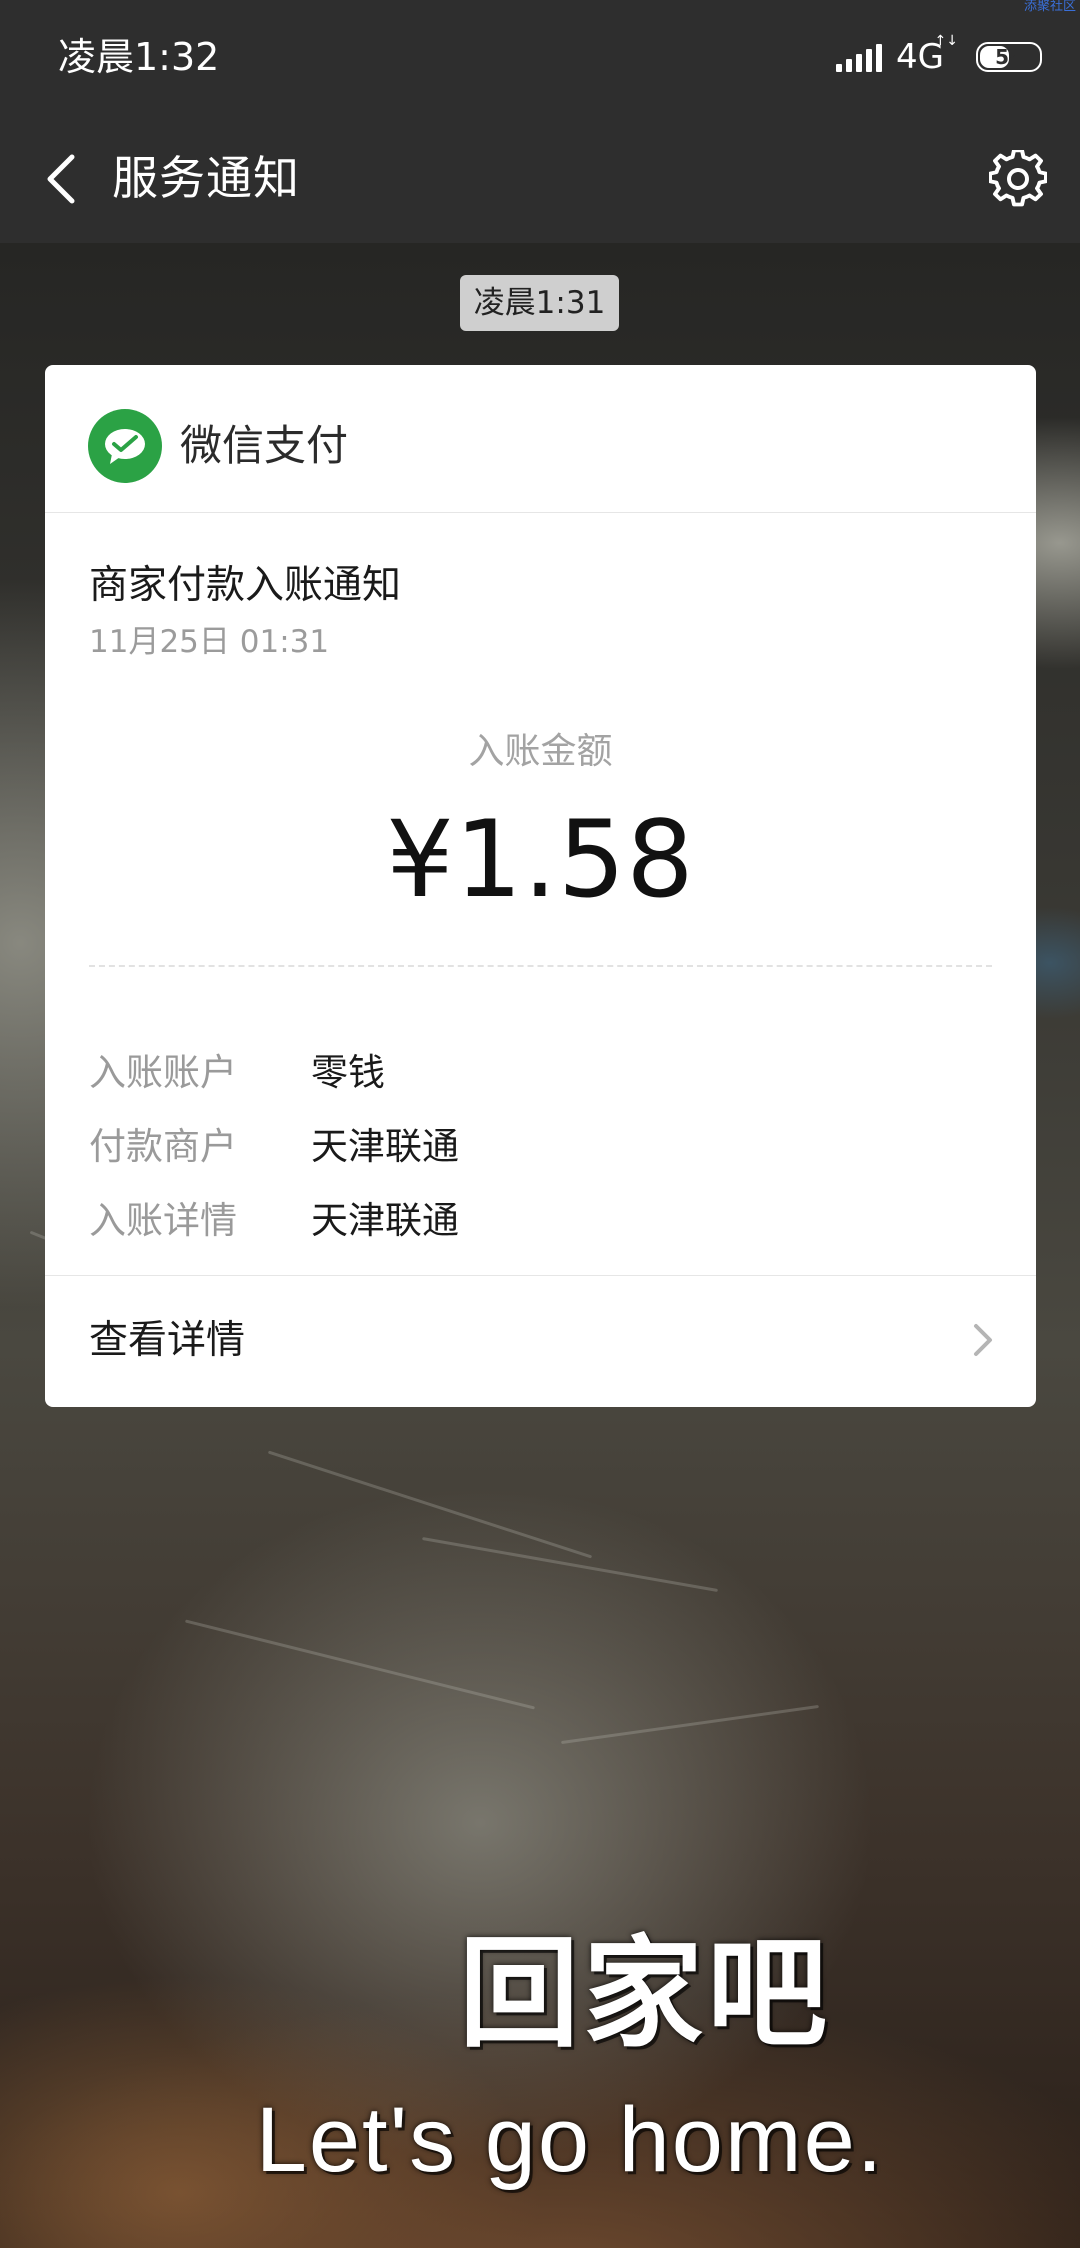 The width and height of the screenshot is (1080, 2248). I want to click on data-activity-icon: ↑↓, so click(946, 41).